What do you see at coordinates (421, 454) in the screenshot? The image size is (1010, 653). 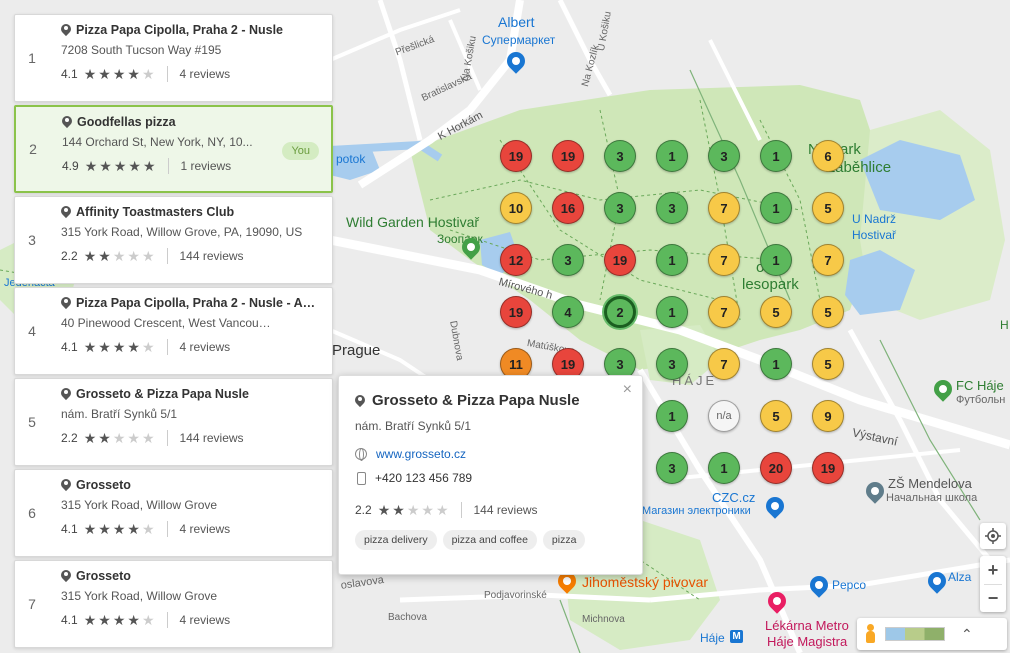 I see `popup-website-link: www.grosseto.cz` at bounding box center [421, 454].